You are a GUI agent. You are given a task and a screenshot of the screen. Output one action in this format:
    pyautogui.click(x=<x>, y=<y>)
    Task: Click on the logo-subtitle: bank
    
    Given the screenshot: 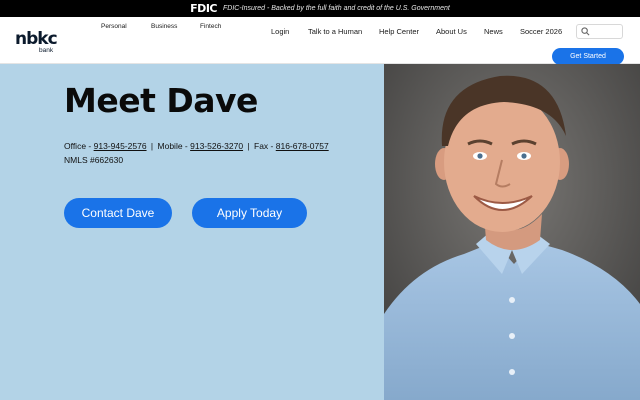 What is the action you would take?
    pyautogui.click(x=46, y=50)
    